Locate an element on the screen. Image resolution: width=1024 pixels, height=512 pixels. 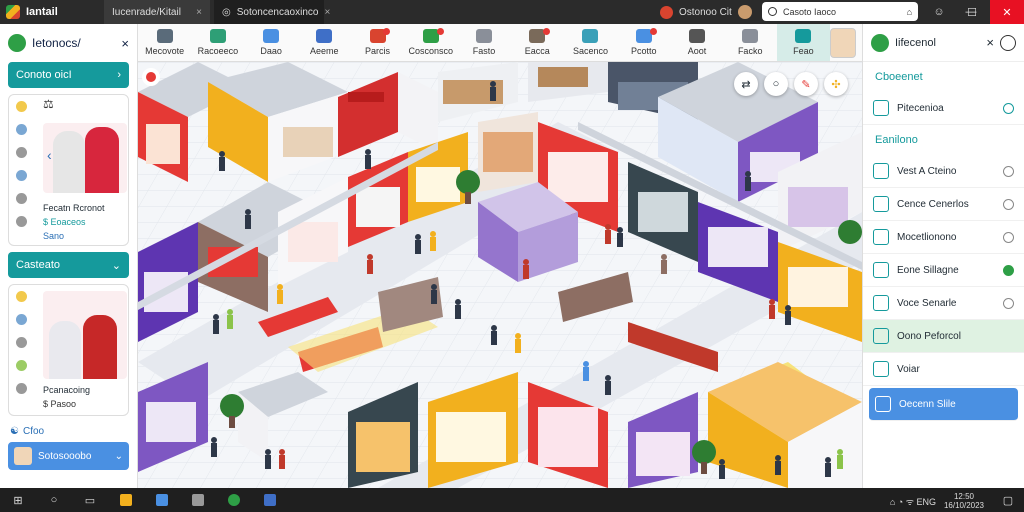
emoji-icon: ☺ is located at coordinates (939, 12).